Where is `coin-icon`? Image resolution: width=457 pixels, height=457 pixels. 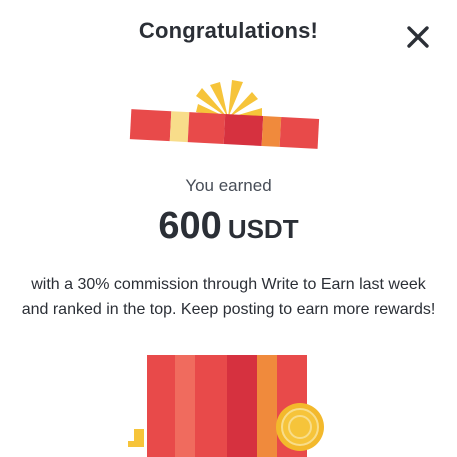
coin-icon is located at coordinates (300, 427).